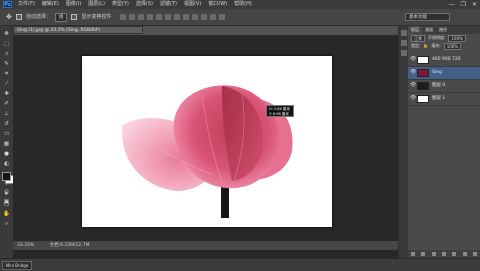 The image size is (480, 271). Describe the element at coordinates (6, 154) in the screenshot. I see `blur-tool: ●` at that location.